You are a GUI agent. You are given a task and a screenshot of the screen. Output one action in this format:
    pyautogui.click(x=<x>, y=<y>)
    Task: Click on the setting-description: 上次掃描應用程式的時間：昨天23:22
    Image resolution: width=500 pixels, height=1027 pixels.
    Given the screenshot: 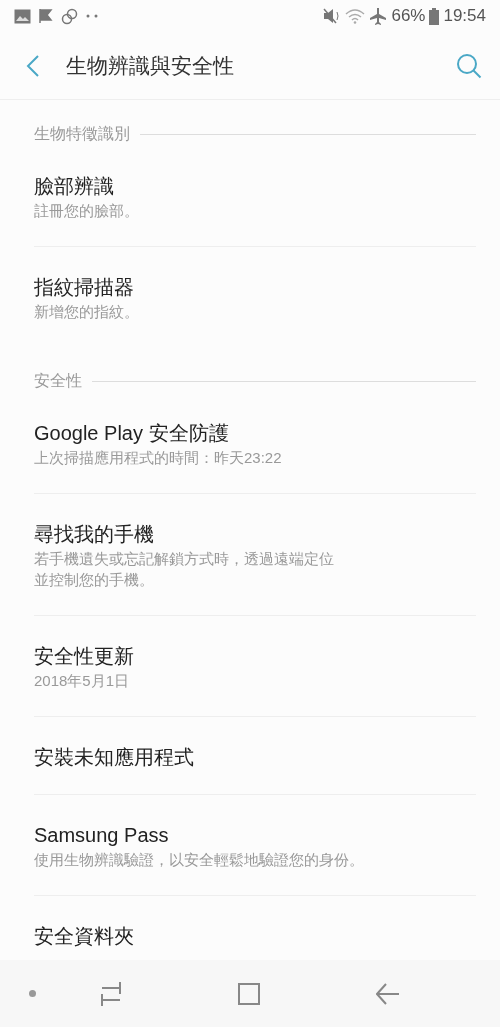 What is the action you would take?
    pyautogui.click(x=158, y=458)
    